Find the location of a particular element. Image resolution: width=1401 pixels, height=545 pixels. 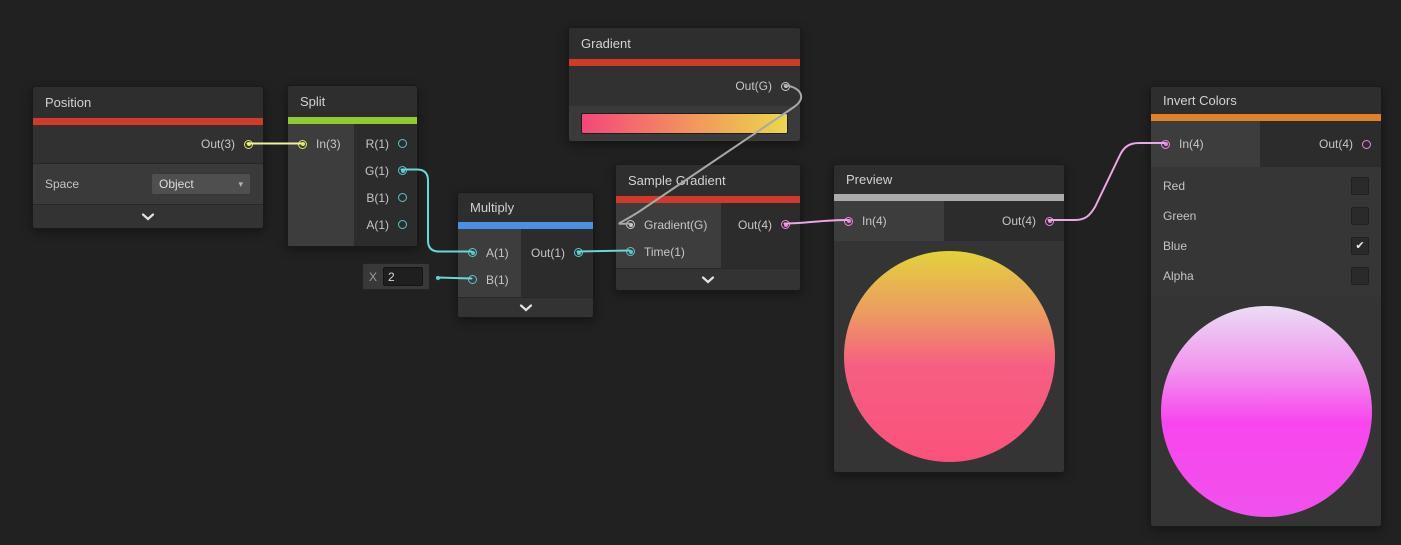

multiply-b-inline-value: X is located at coordinates (396, 276).